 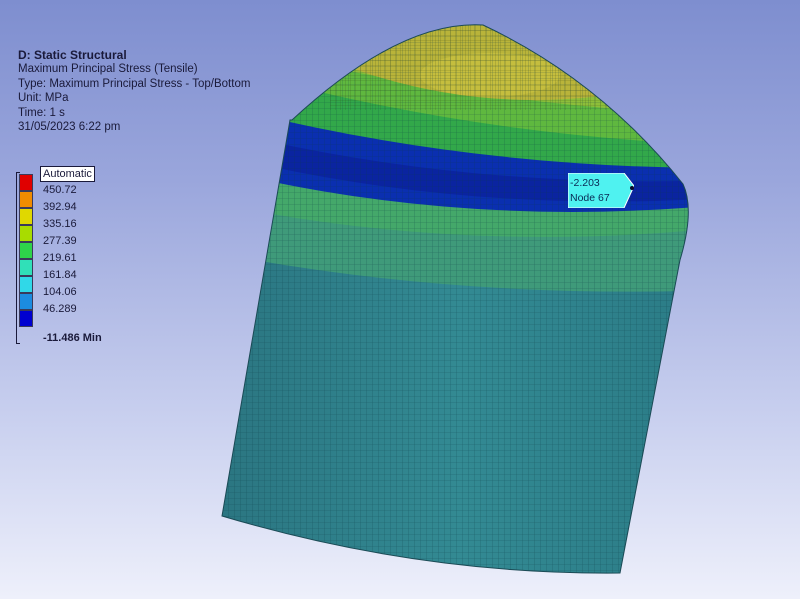 What do you see at coordinates (41, 112) in the screenshot?
I see `result-time: Time: 1 s` at bounding box center [41, 112].